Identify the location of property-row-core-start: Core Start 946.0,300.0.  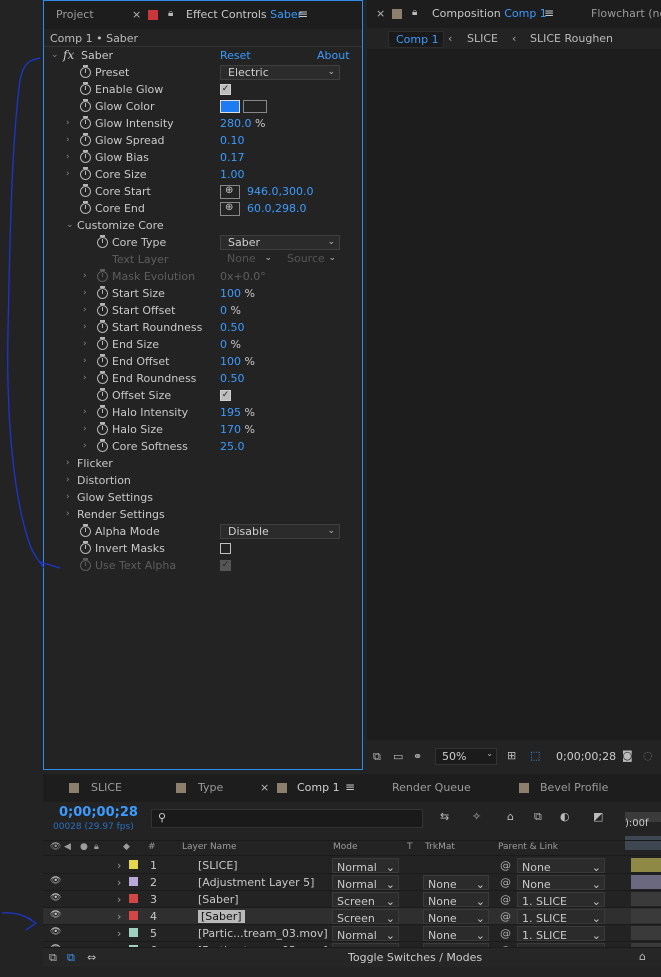
(203, 192).